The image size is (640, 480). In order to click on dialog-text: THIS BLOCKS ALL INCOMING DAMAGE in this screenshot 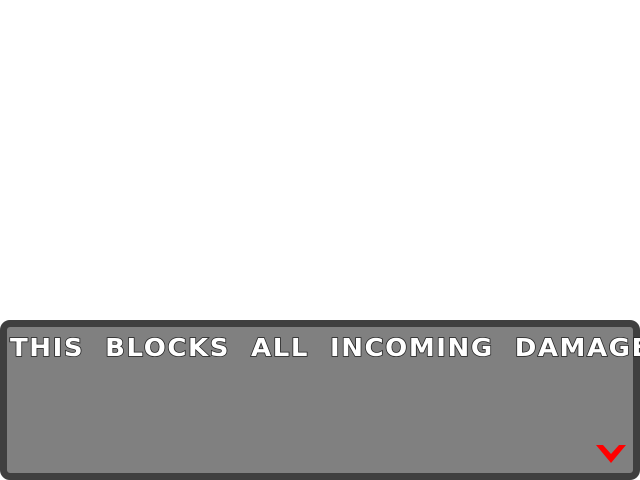, I will do `click(324, 347)`.